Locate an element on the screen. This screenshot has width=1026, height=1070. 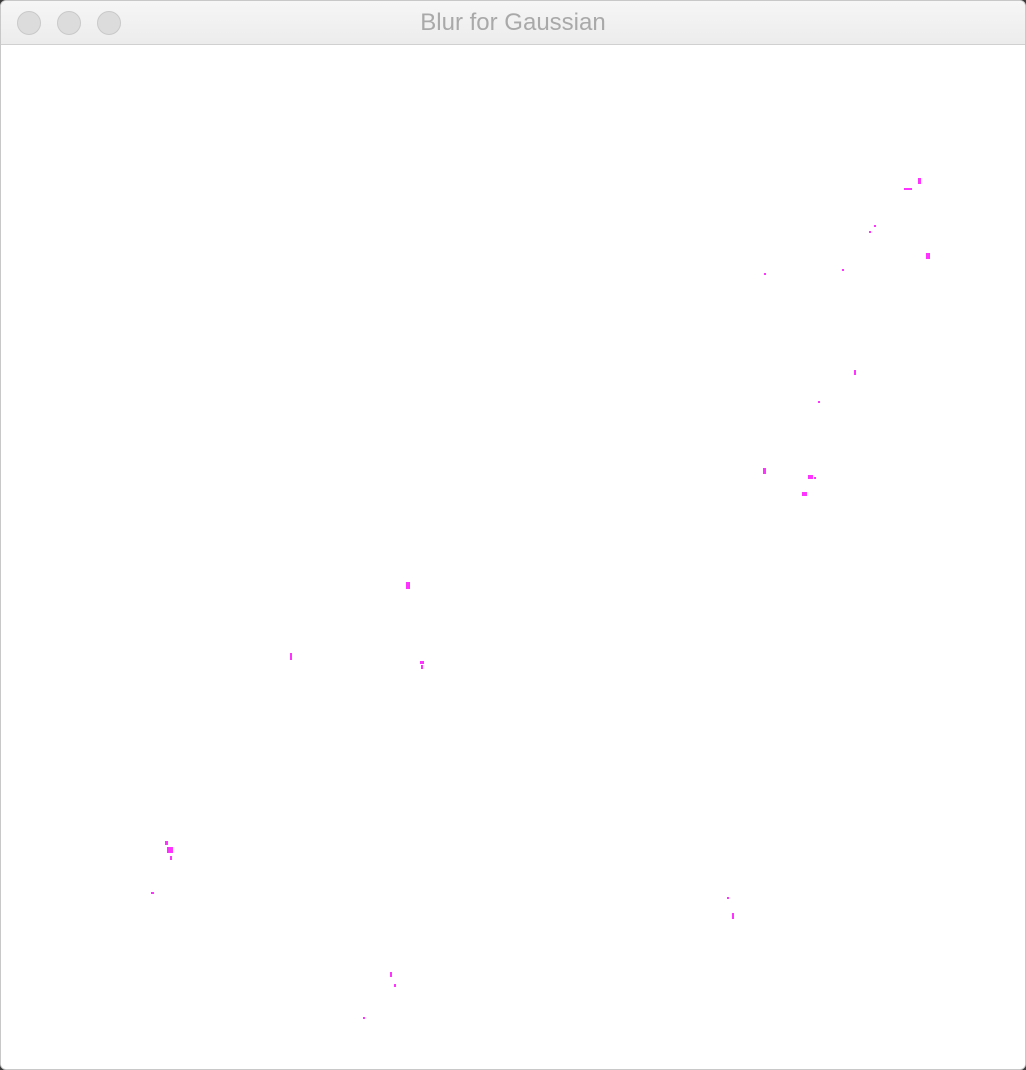
window-title: Blur for Gaussian is located at coordinates (513, 22).